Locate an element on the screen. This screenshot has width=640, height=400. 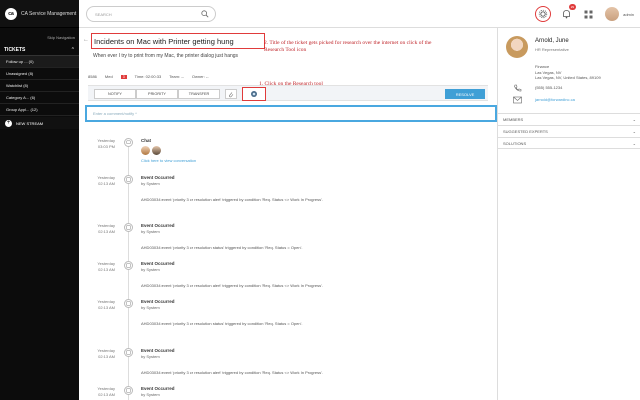
research-tool-button is located at coordinates (543, 14).